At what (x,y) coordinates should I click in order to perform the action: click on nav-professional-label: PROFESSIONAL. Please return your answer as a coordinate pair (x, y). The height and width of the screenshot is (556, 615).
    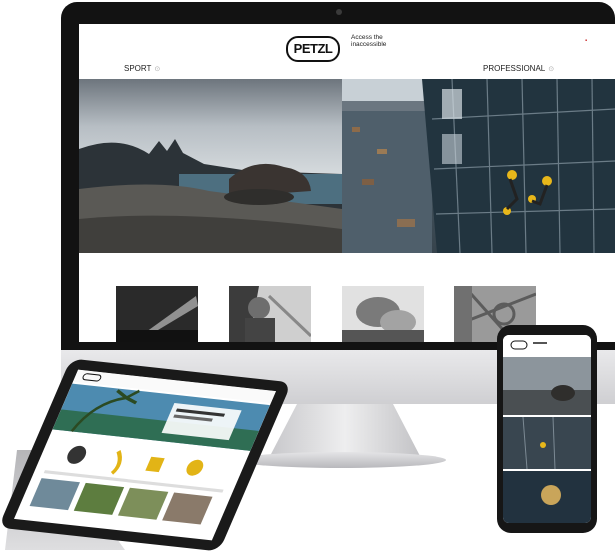
    Looking at the image, I should click on (514, 68).